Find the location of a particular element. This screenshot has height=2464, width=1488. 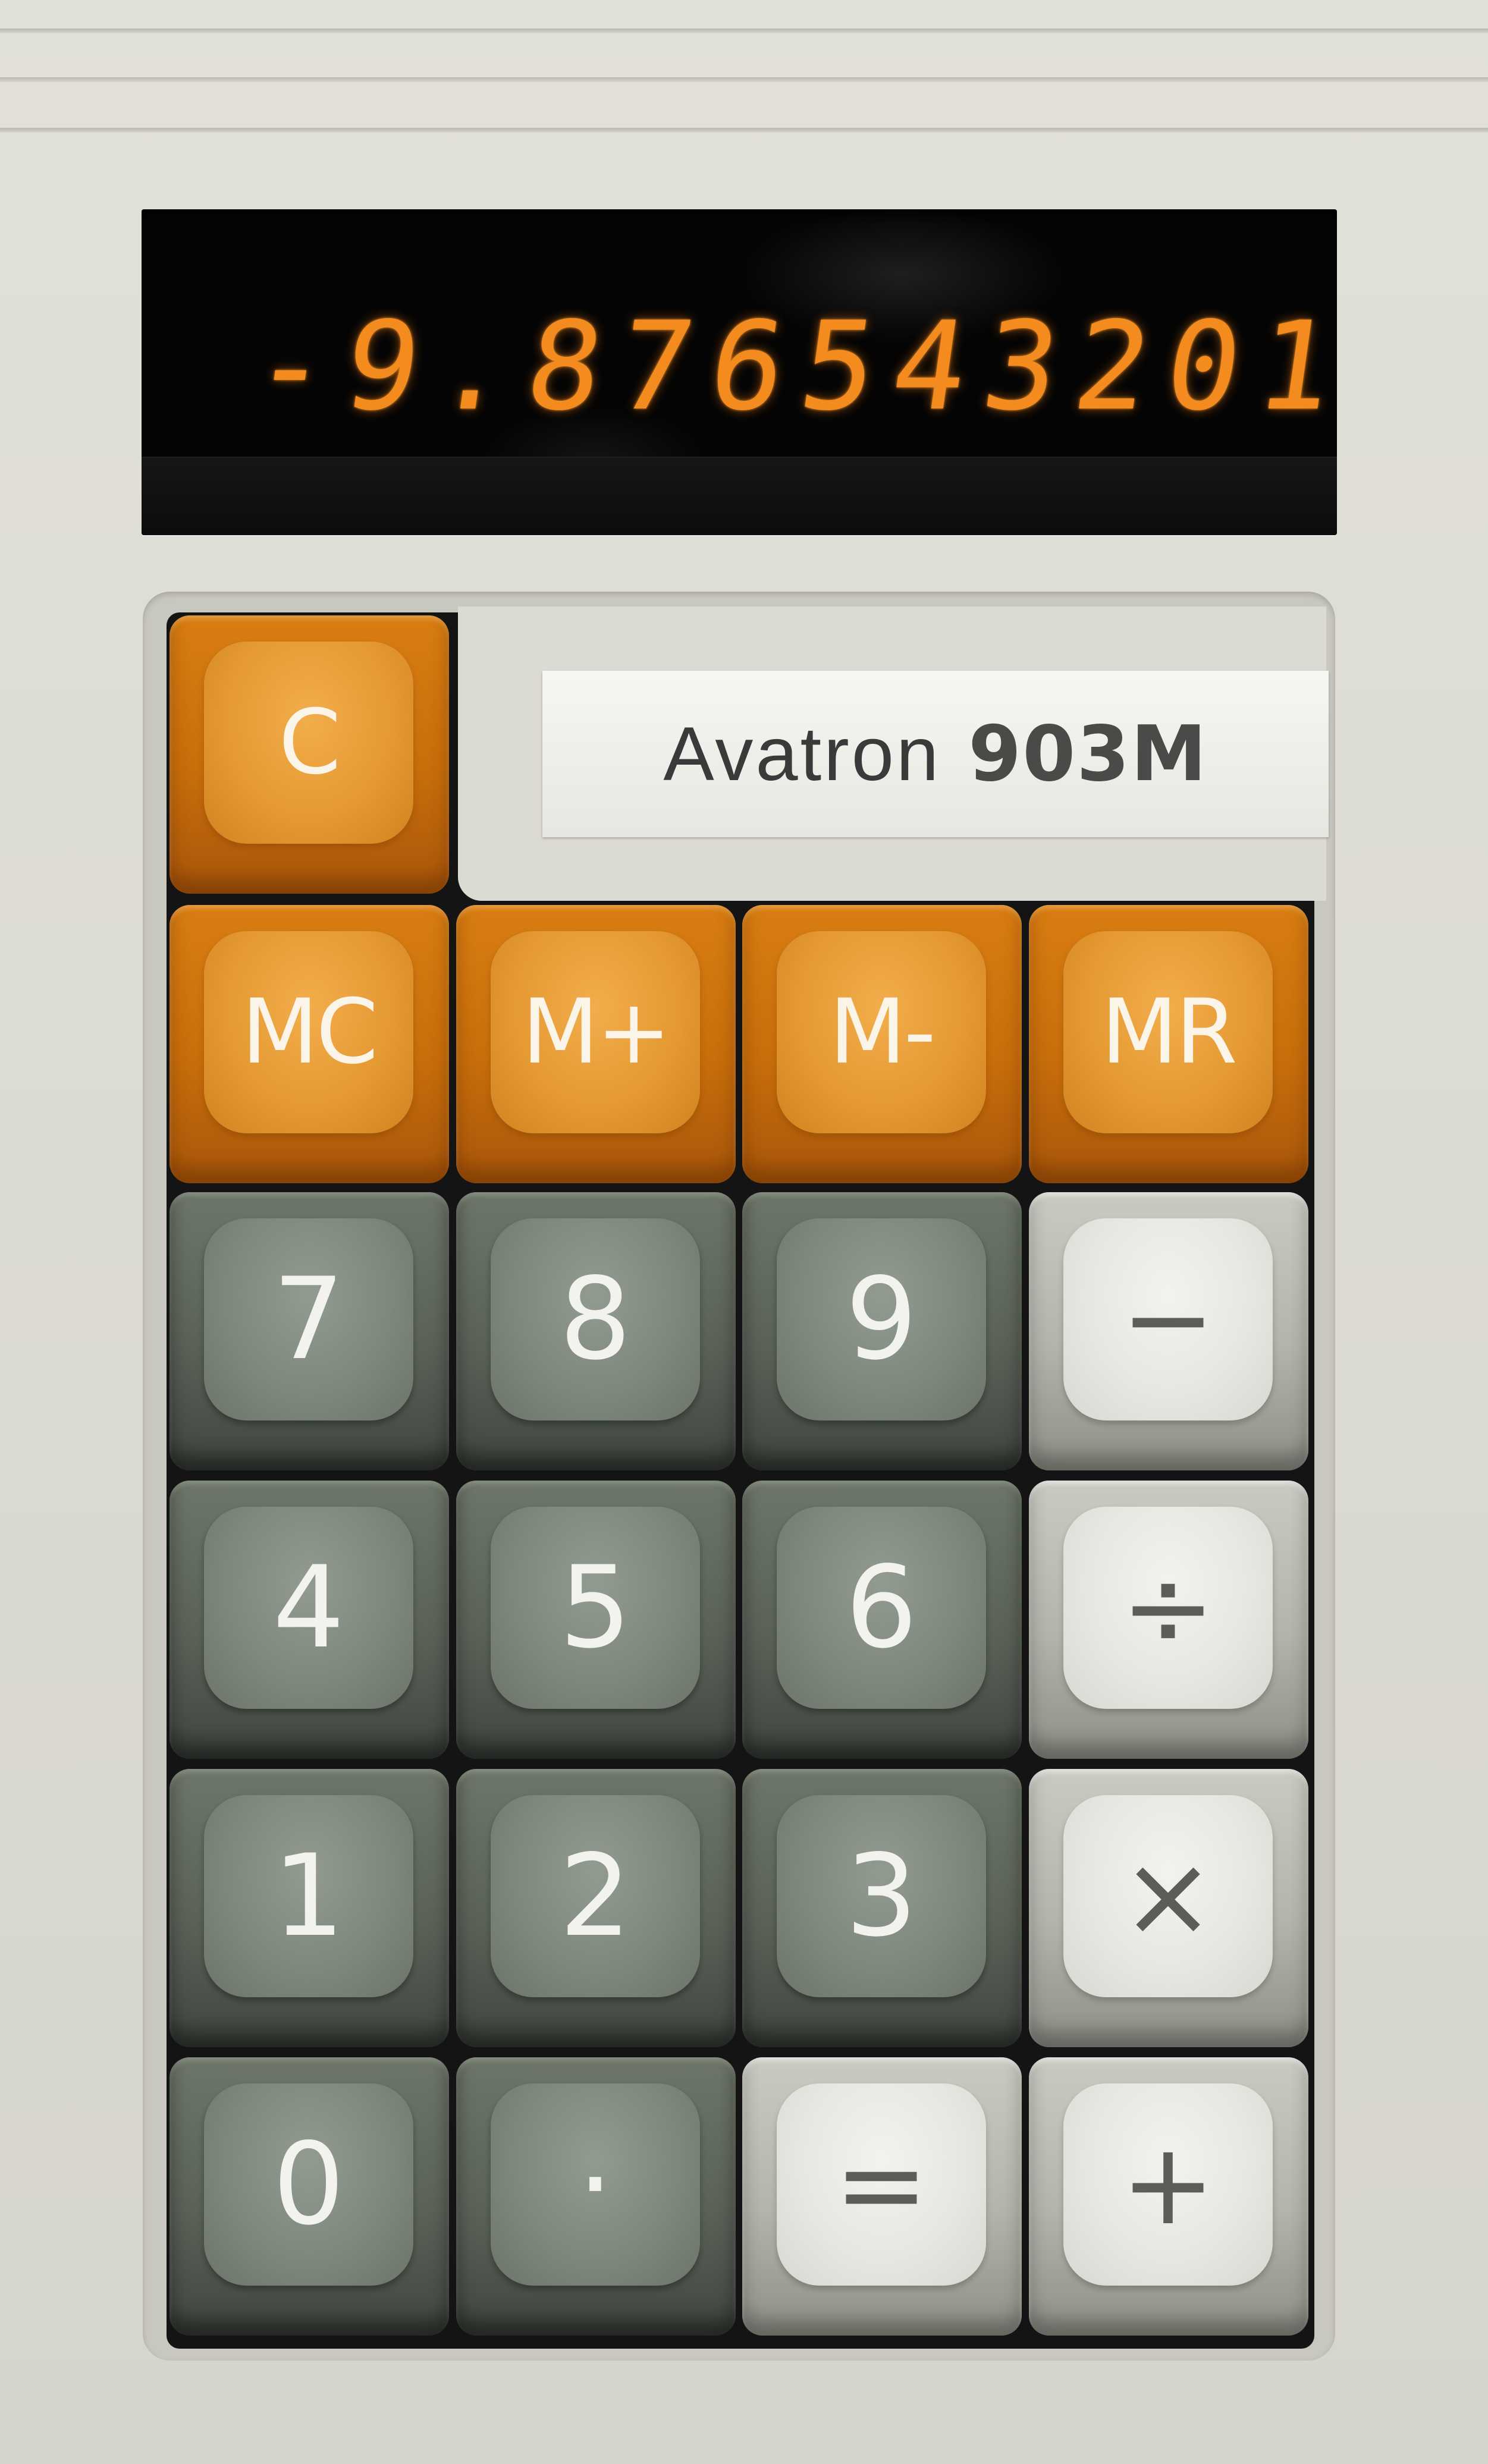

digit-8-key: 8 is located at coordinates (596, 1331).